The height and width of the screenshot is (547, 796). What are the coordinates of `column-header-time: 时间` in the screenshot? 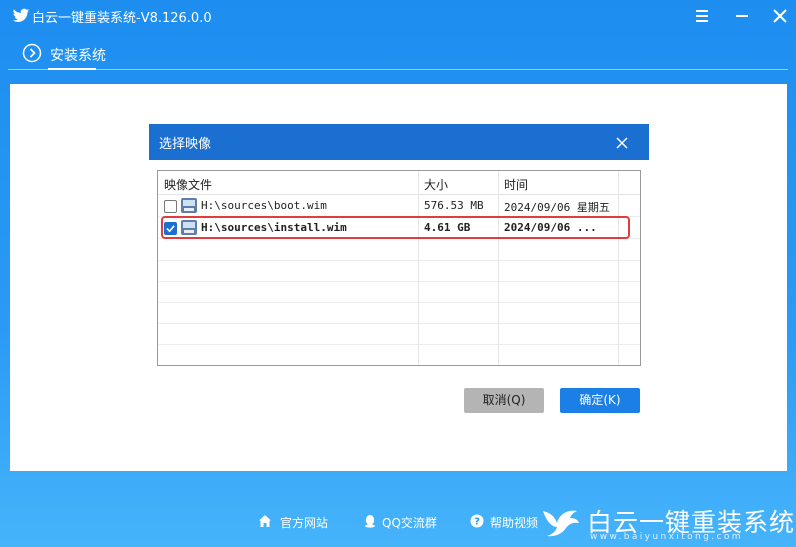 It's located at (516, 184).